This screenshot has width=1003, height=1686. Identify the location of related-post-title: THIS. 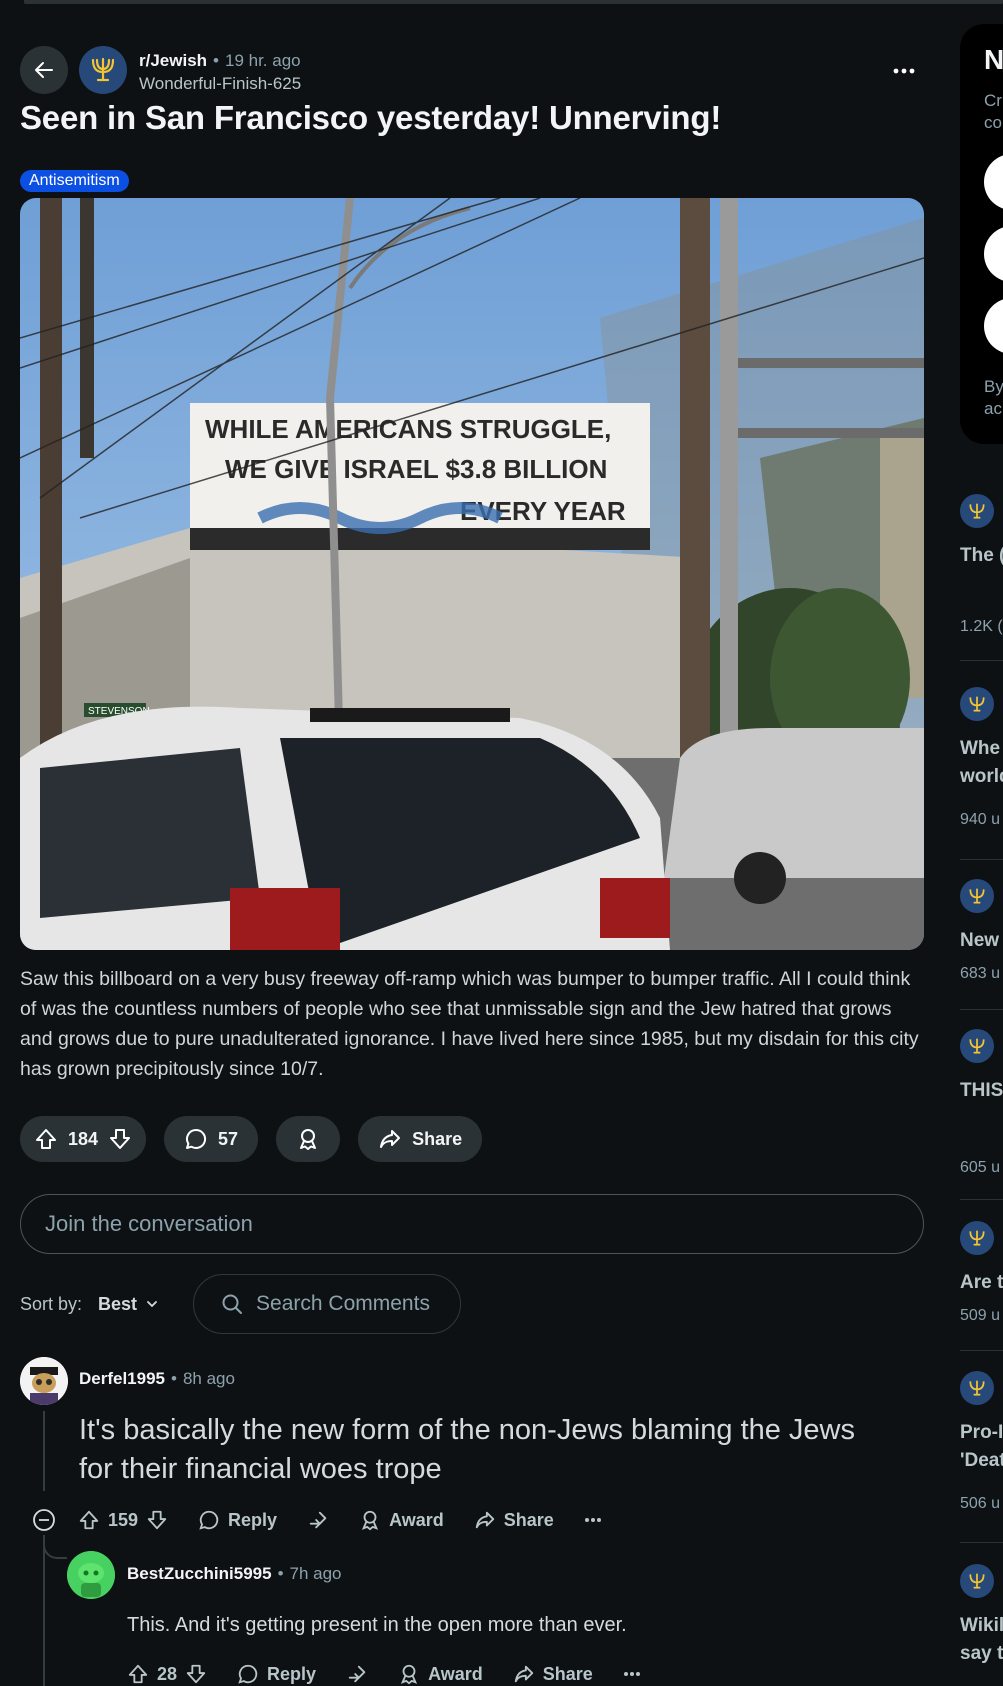
(981, 1090).